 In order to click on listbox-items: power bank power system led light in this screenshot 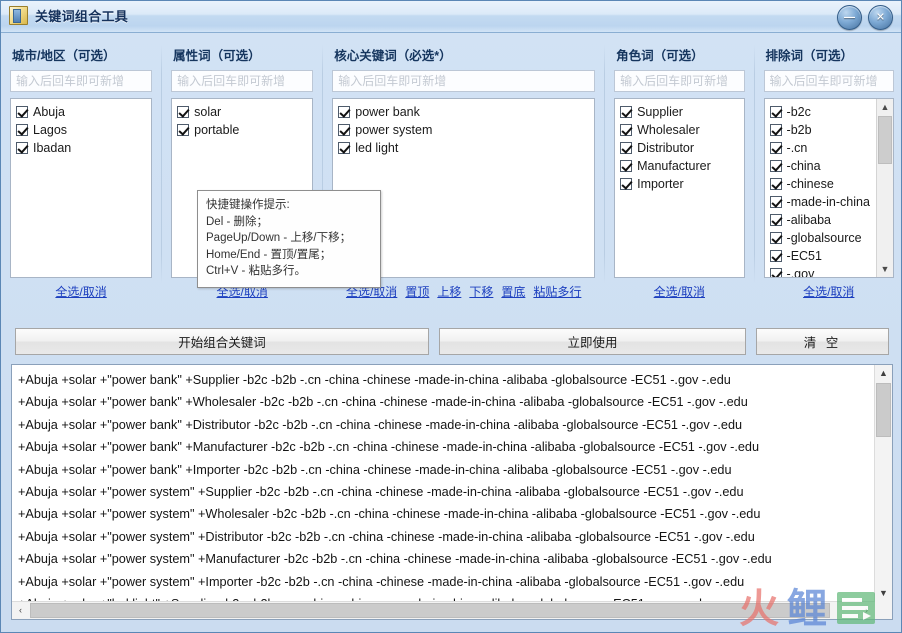, I will do `click(463, 128)`.